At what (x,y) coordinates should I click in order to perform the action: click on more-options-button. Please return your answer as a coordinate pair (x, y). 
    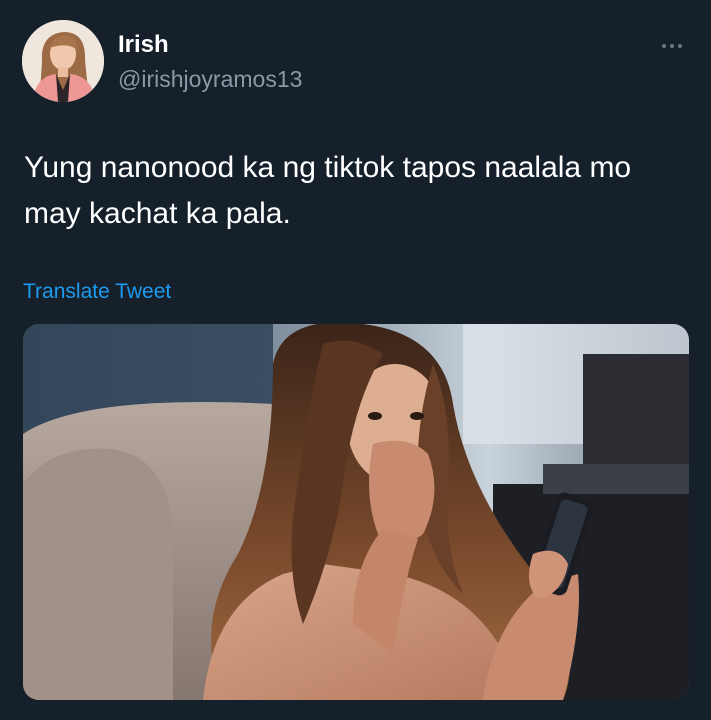
    Looking at the image, I should click on (672, 46).